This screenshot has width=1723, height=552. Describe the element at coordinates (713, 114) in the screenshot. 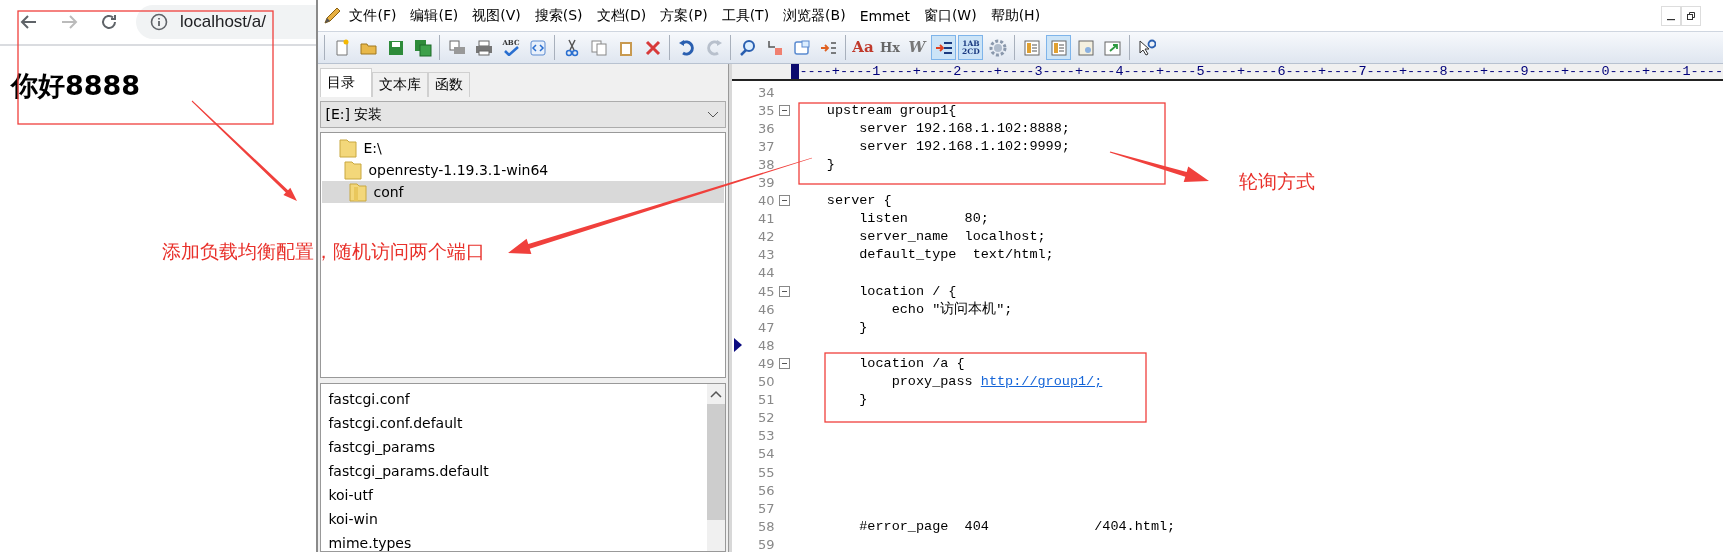

I see `chevron-down-icon` at that location.